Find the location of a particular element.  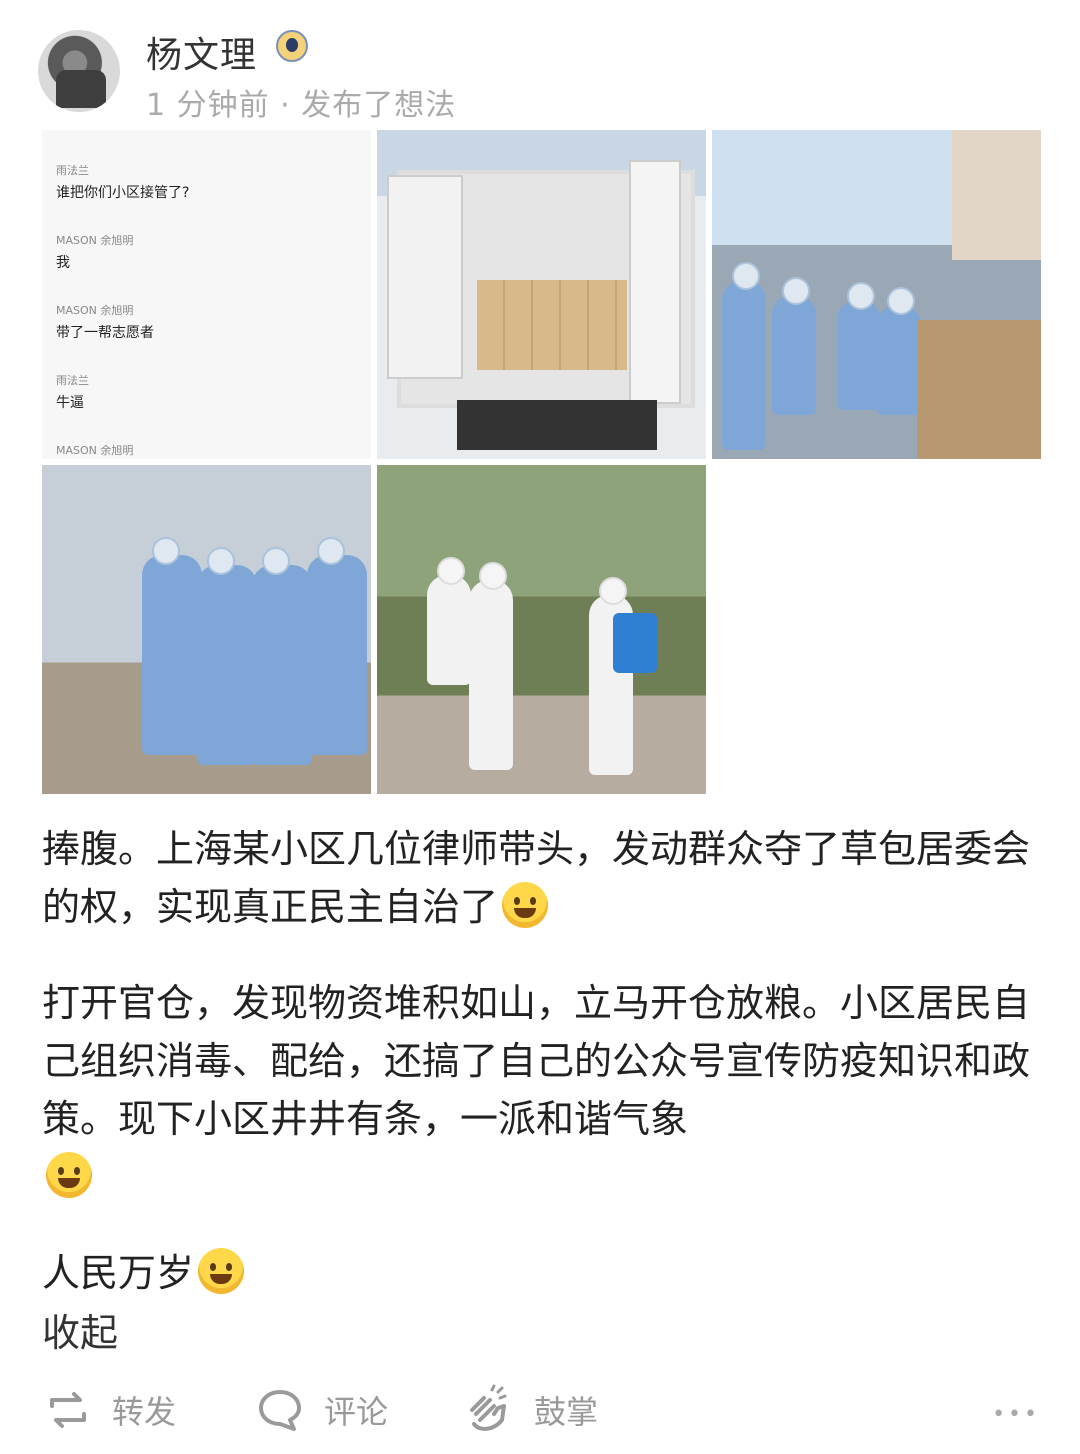

chat-message: MASON 余旭明 is located at coordinates (94, 450).